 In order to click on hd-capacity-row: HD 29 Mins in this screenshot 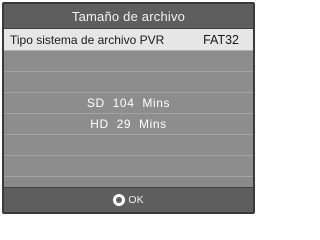, I will do `click(128, 124)`.